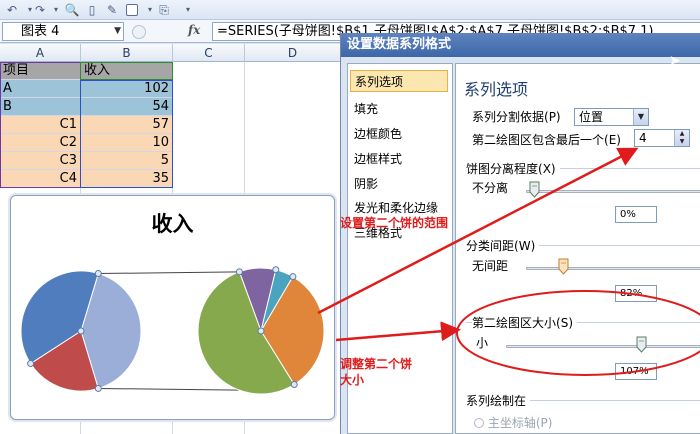  What do you see at coordinates (479, 423) in the screenshot?
I see `radio-icon` at bounding box center [479, 423].